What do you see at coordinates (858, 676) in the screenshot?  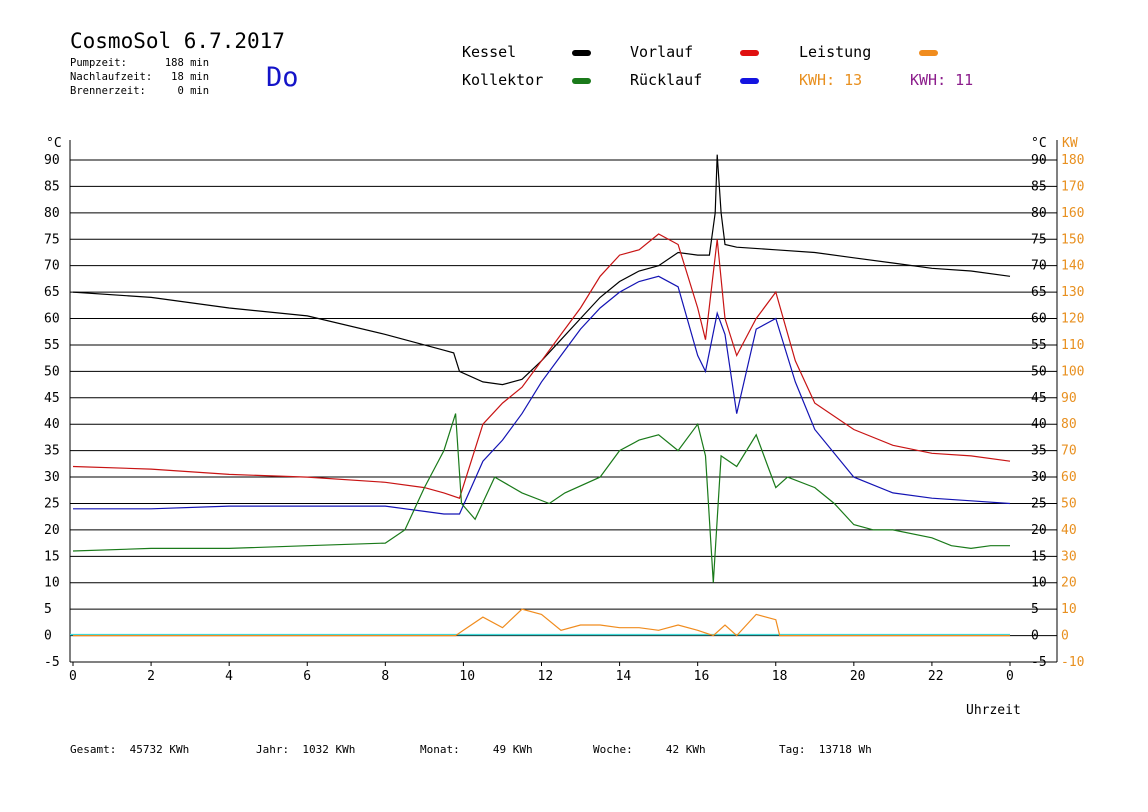 I see `x-tick-label: 20` at bounding box center [858, 676].